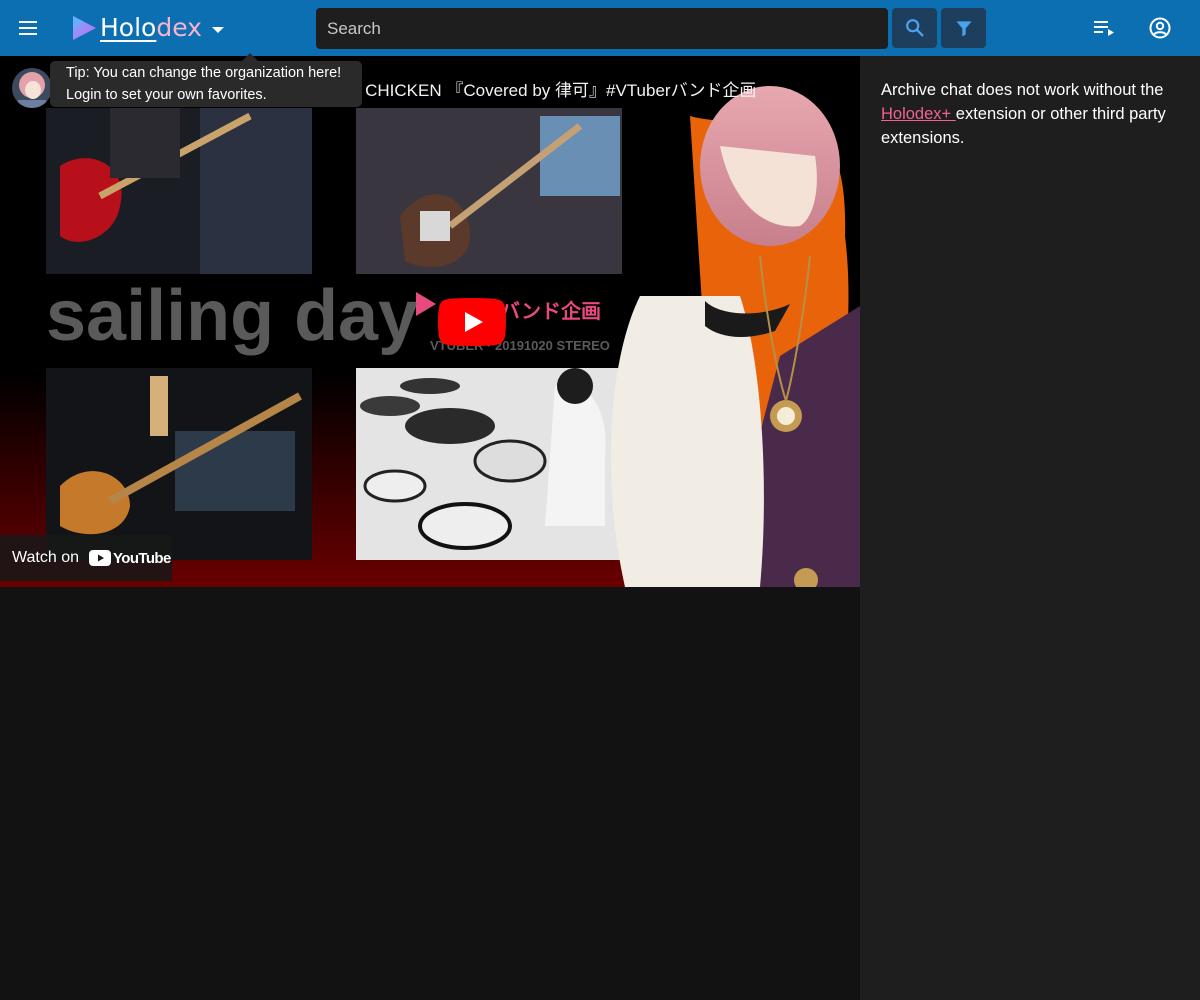  I want to click on watch-on-youtube-link: Watch on YouTube, so click(86, 558).